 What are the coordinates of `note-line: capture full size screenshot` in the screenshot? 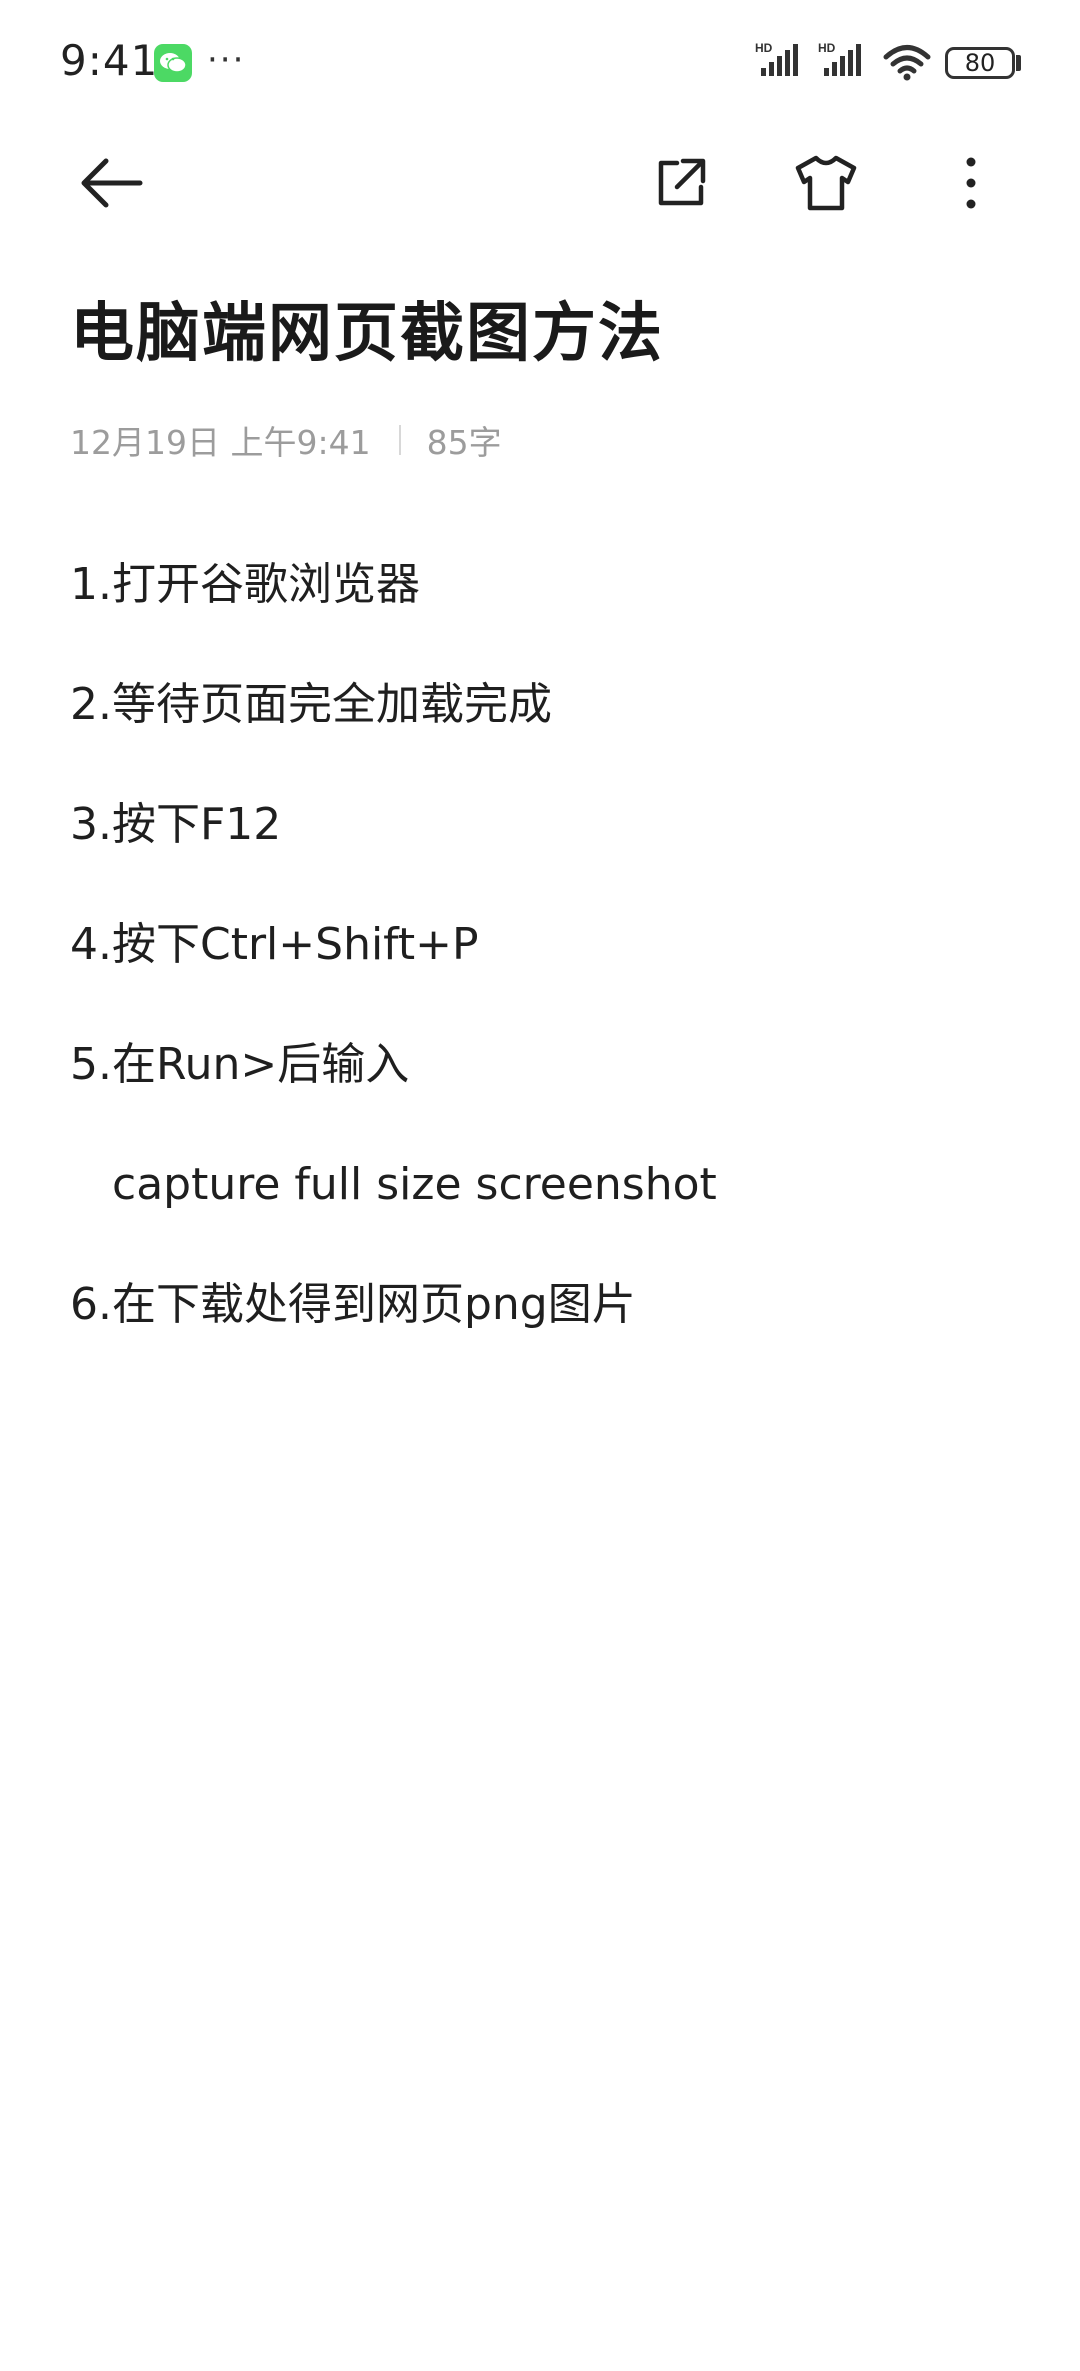 It's located at (550, 1185).